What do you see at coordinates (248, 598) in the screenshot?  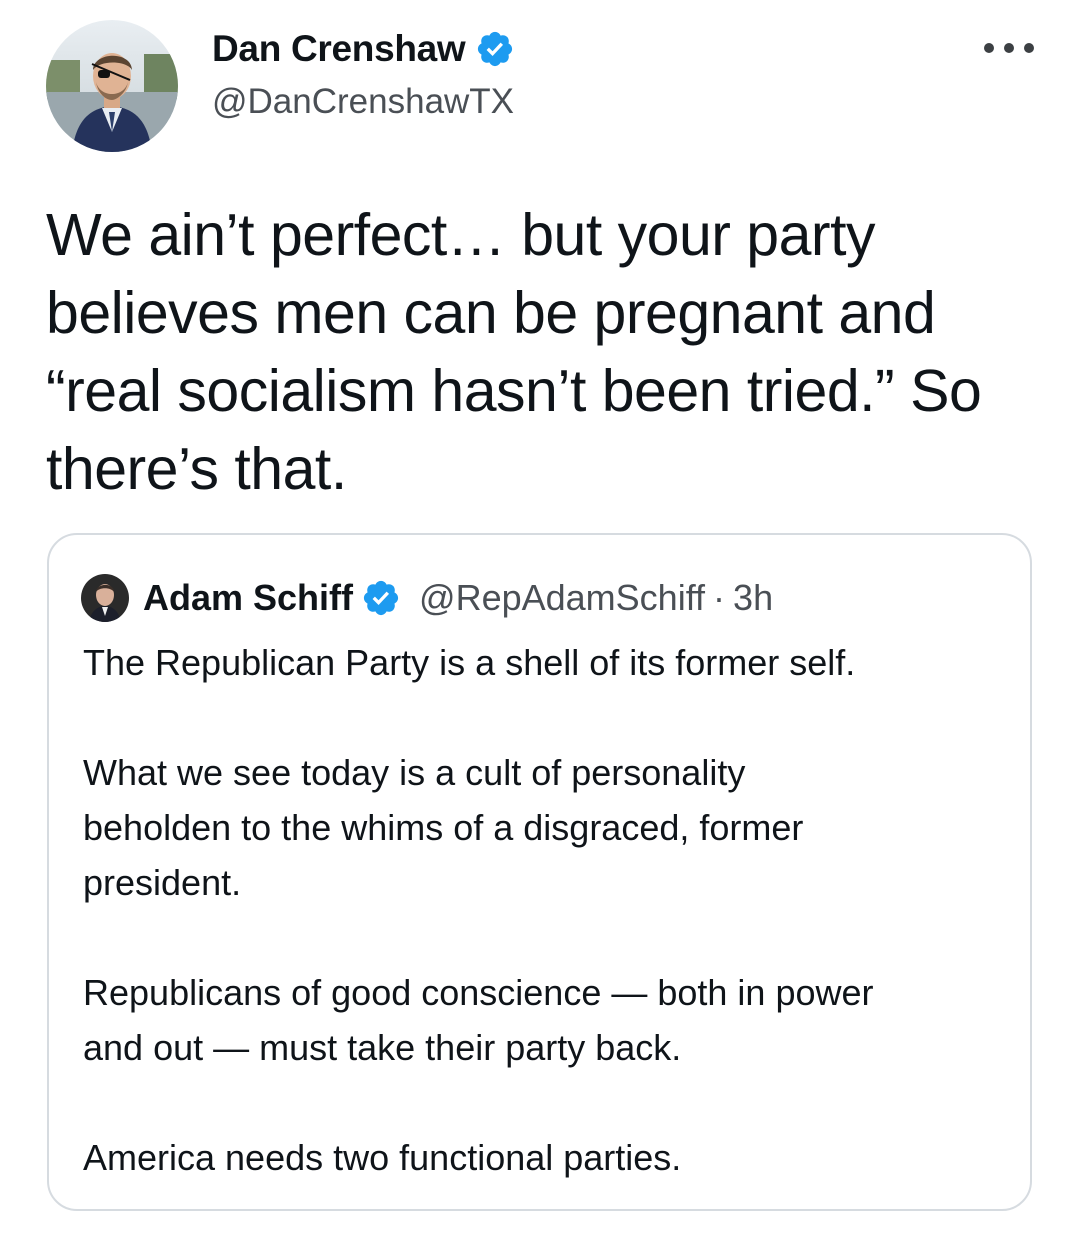 I see `quoted-author-display-name: Adam Schiff` at bounding box center [248, 598].